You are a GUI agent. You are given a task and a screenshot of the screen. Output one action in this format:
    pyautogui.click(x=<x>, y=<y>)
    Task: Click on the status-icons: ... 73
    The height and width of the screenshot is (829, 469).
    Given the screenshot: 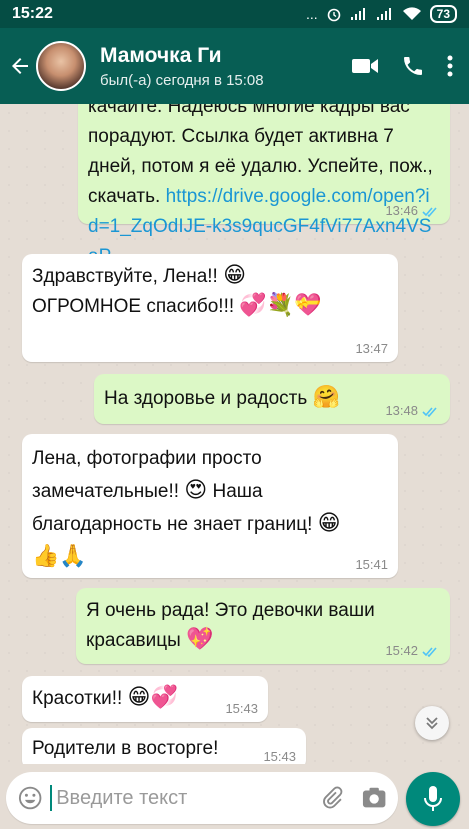 What is the action you would take?
    pyautogui.click(x=381, y=14)
    